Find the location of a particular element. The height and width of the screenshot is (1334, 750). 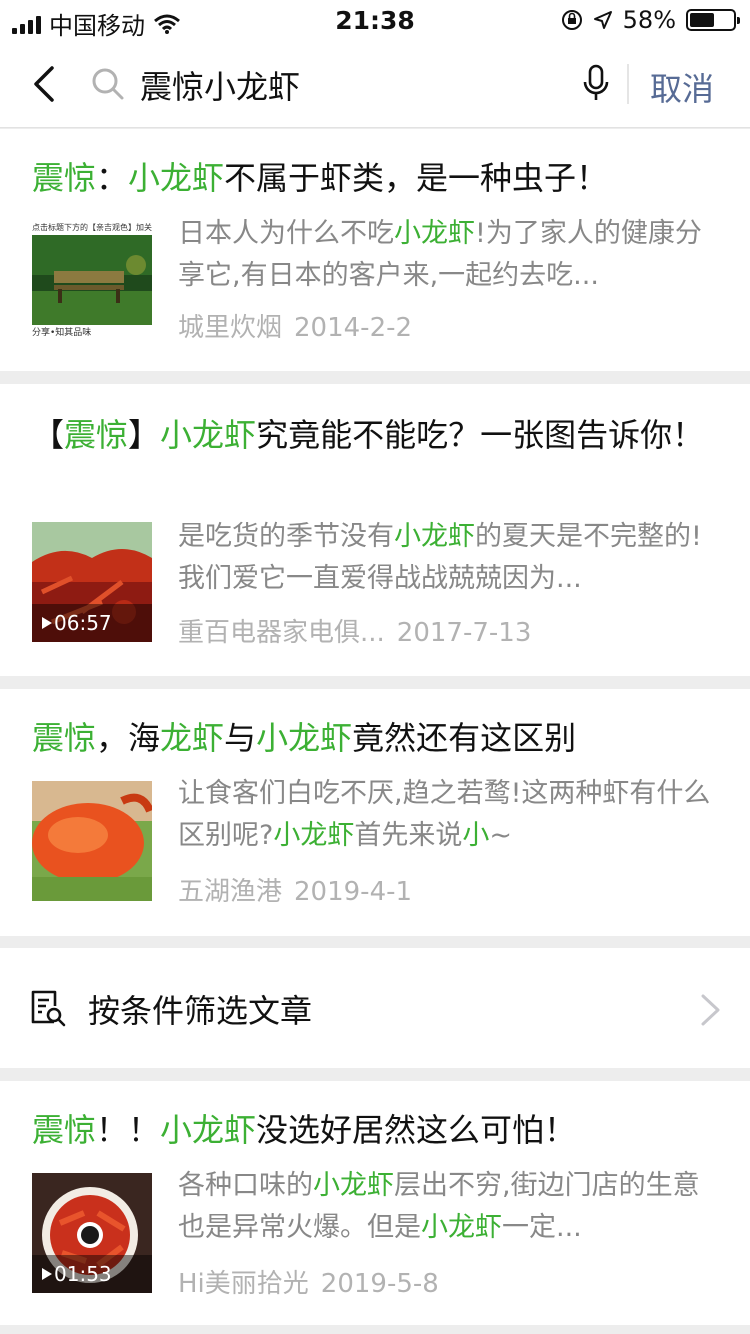

result-meta: 城里炊烟 2014-2-2 is located at coordinates (295, 325).